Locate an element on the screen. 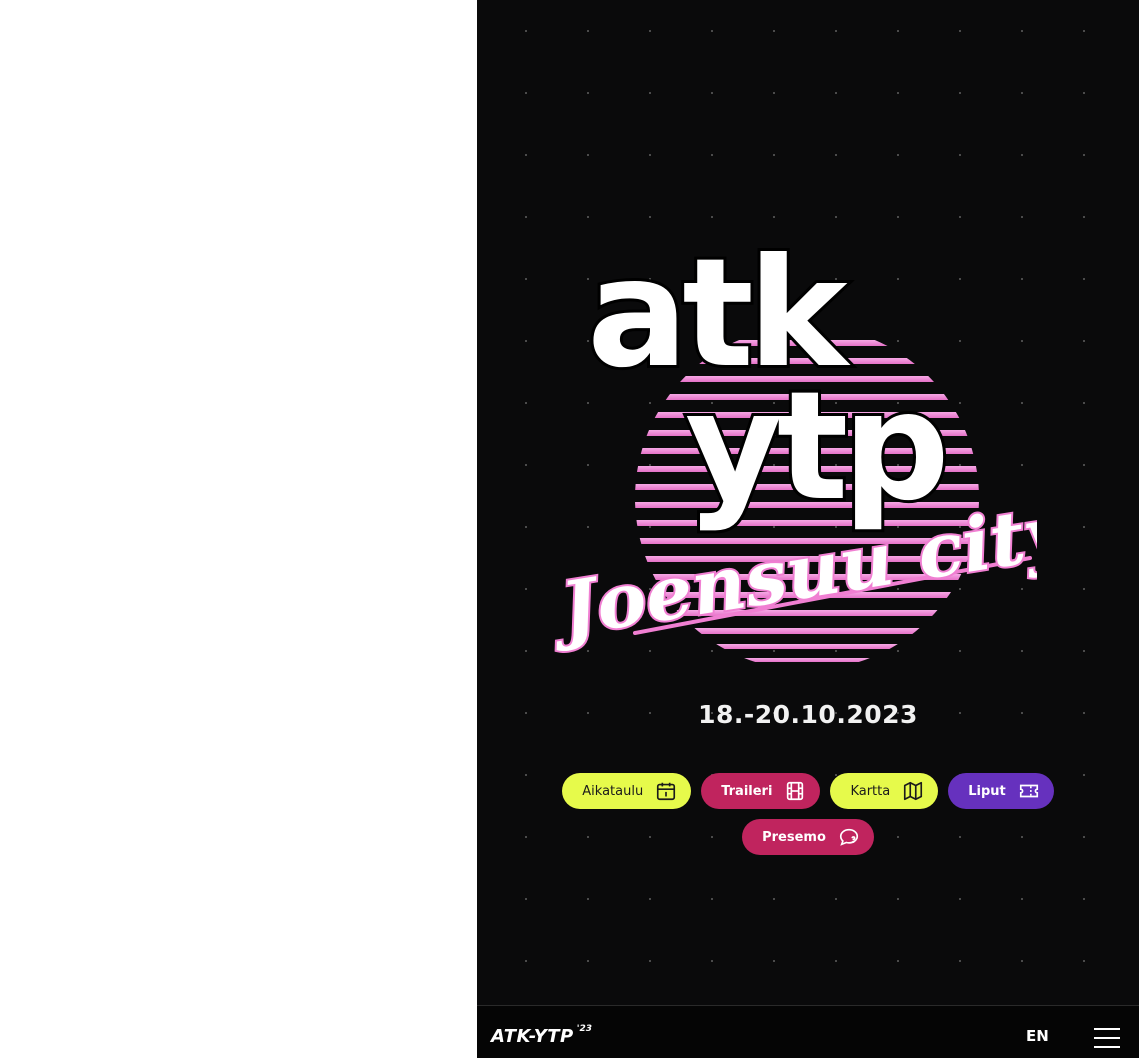  map-button-label: Kartta is located at coordinates (870, 791).